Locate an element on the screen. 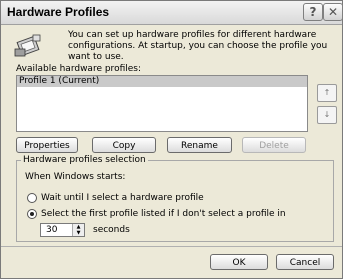  list-item: Profile 1 (Current) is located at coordinates (162, 81).